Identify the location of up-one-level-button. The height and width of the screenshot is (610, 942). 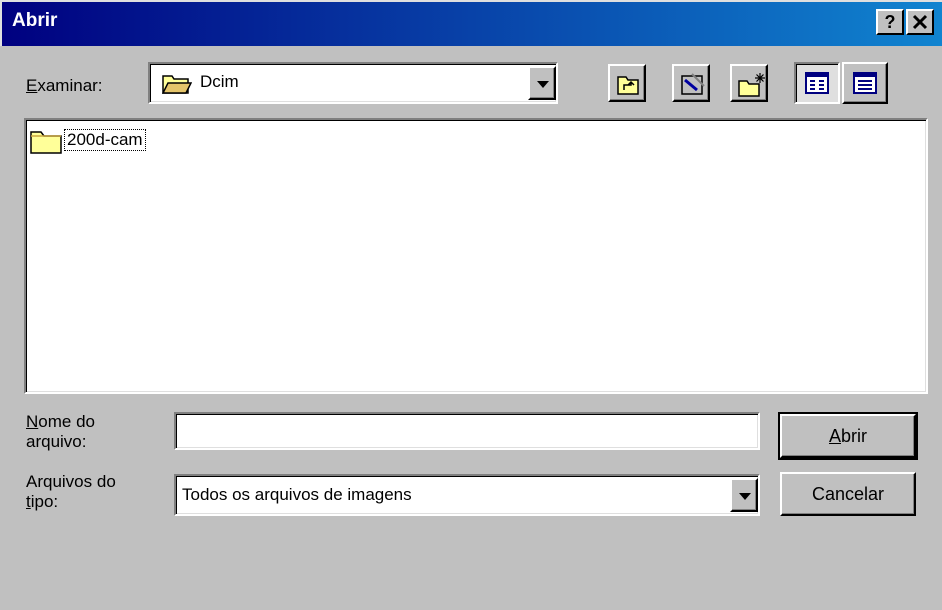
(627, 83).